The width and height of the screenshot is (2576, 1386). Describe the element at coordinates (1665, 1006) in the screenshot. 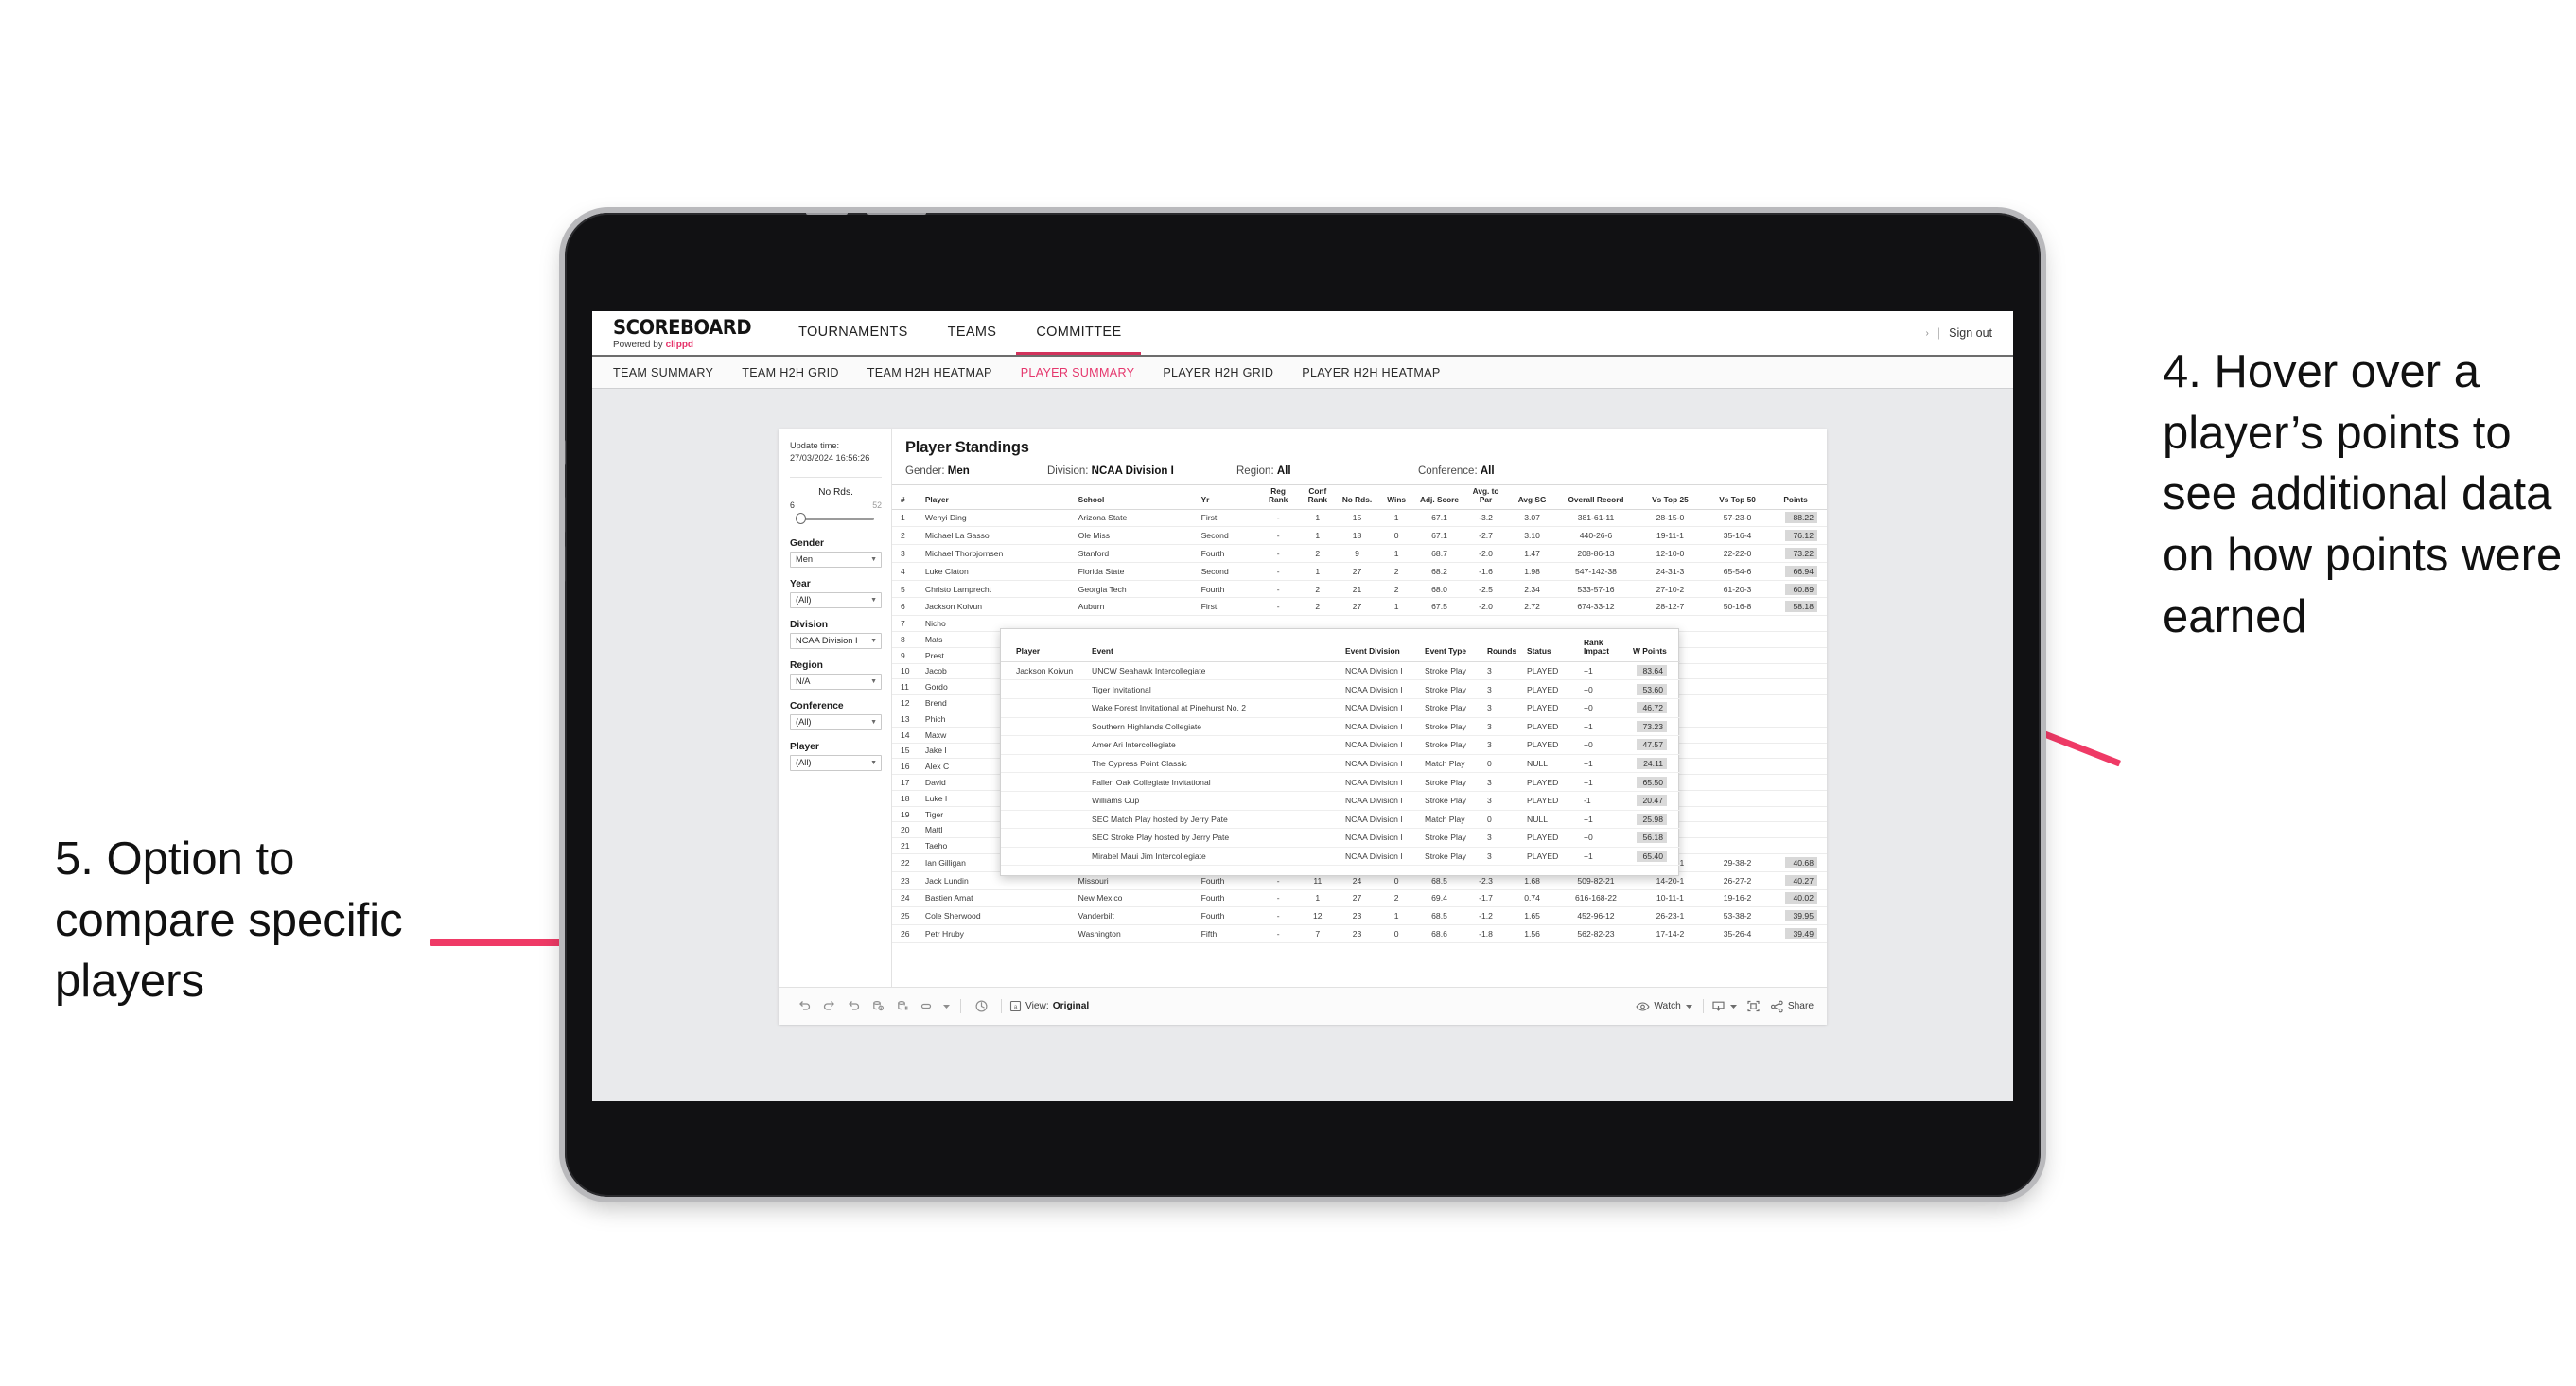

I see `watch-button: Watch` at that location.